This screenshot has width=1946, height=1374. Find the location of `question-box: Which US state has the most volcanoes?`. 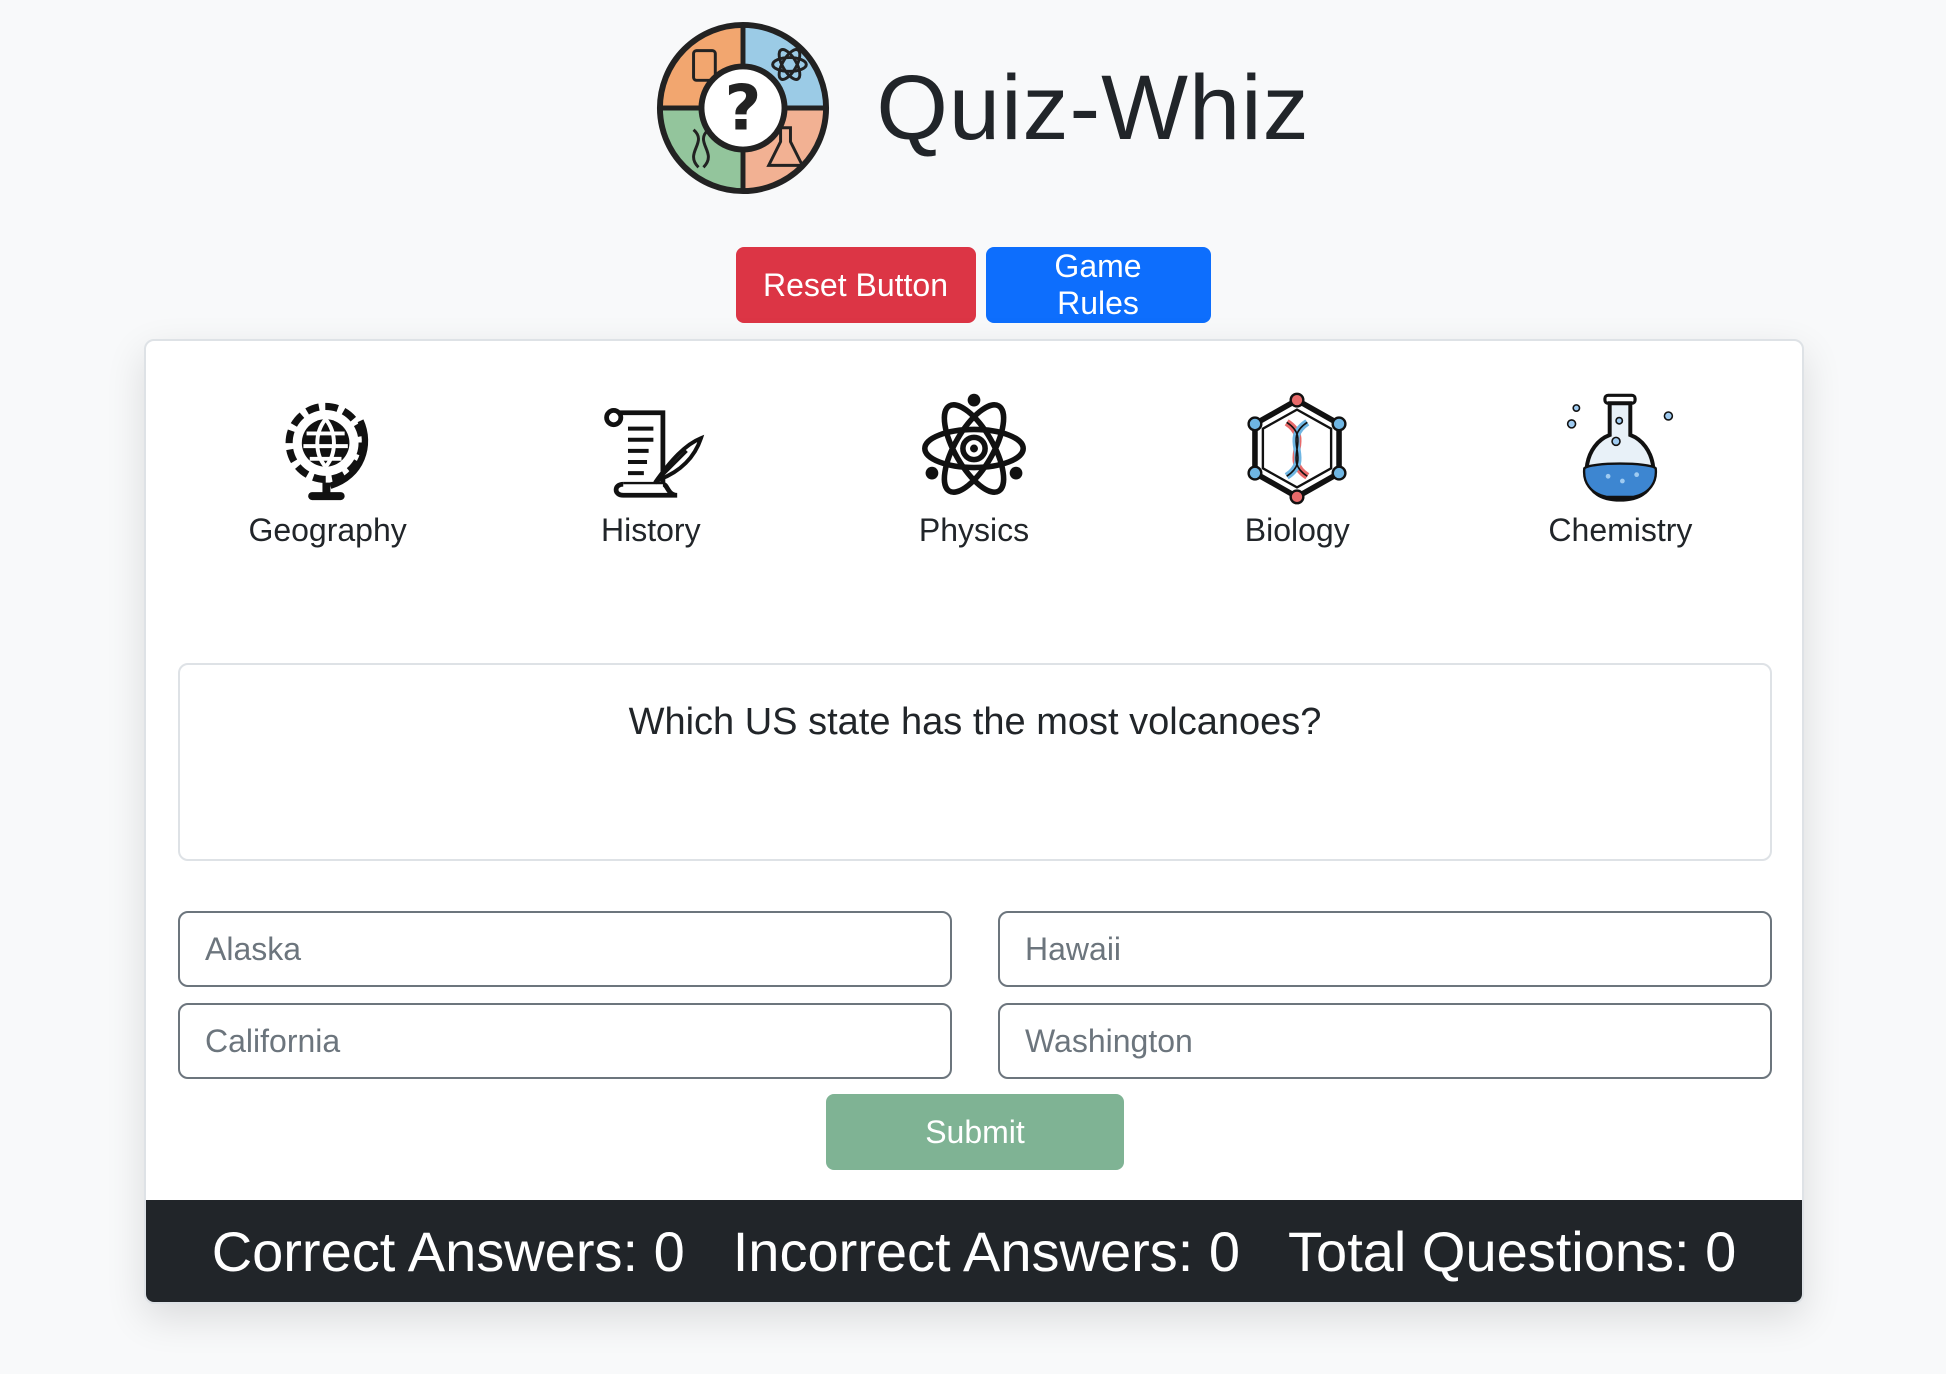

question-box: Which US state has the most volcanoes? is located at coordinates (975, 762).